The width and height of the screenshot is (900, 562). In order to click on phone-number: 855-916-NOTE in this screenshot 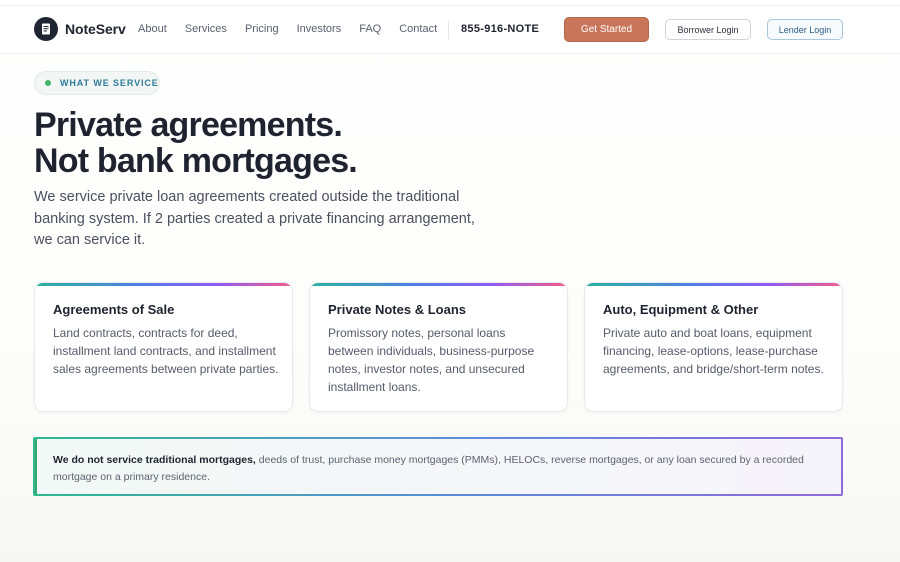, I will do `click(500, 29)`.